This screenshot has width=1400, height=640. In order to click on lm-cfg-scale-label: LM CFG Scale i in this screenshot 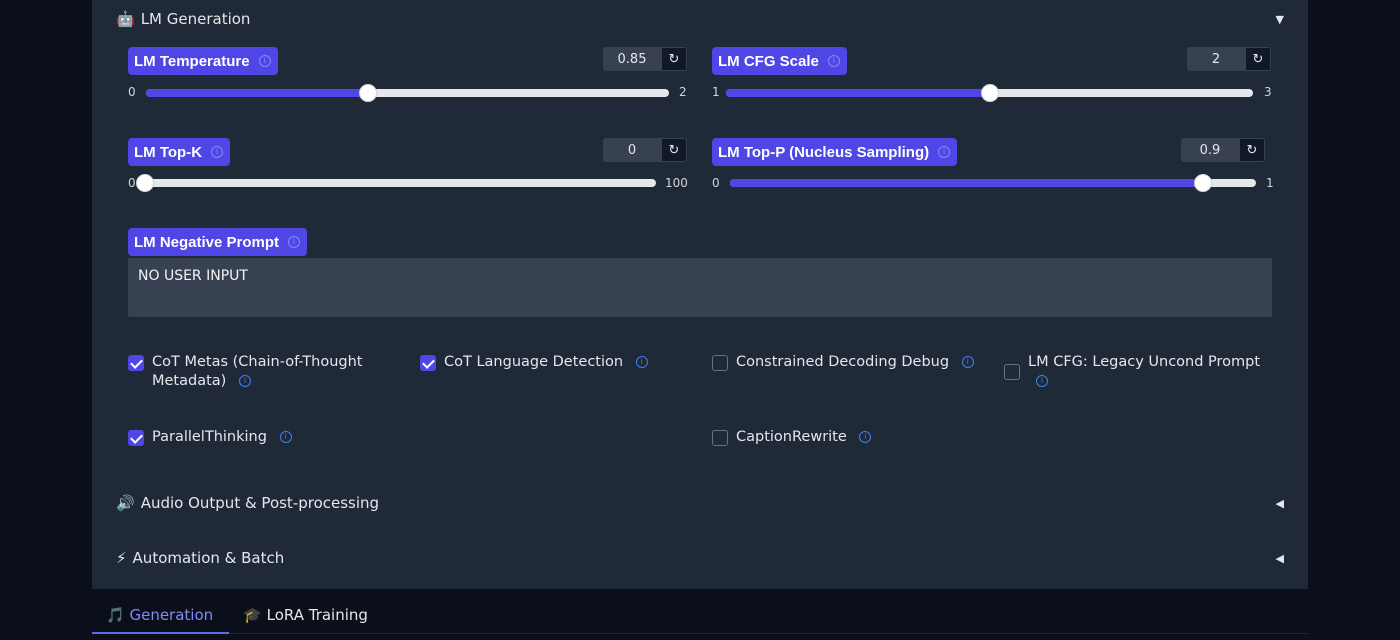, I will do `click(779, 61)`.